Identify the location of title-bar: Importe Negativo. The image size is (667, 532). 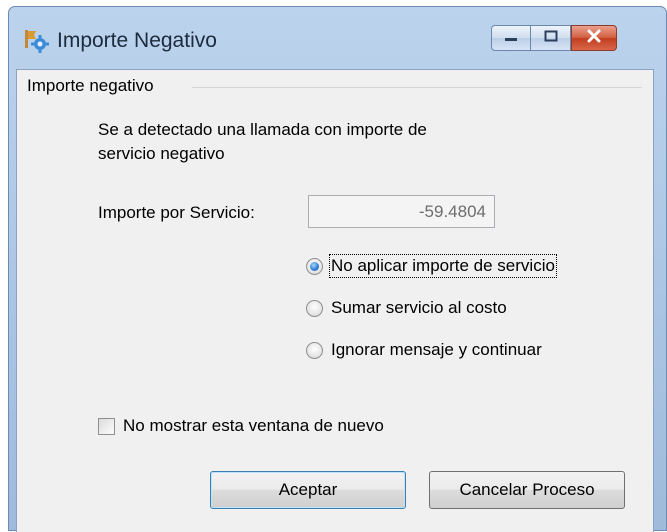
(337, 38).